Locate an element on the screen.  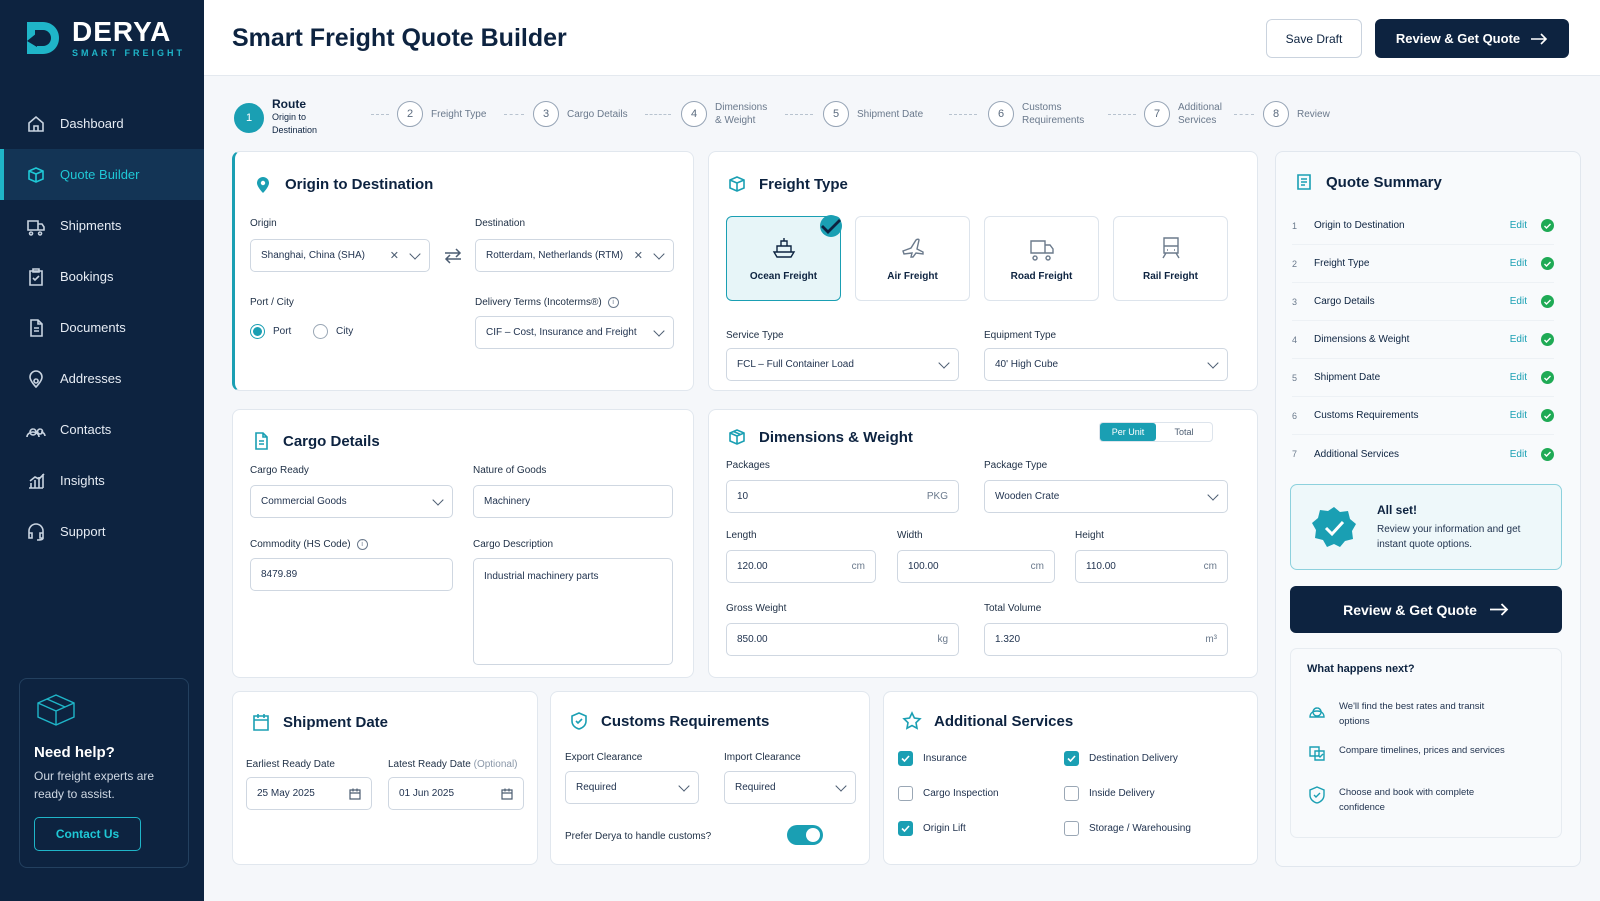
services-title: Additional Services is located at coordinates (1004, 721).